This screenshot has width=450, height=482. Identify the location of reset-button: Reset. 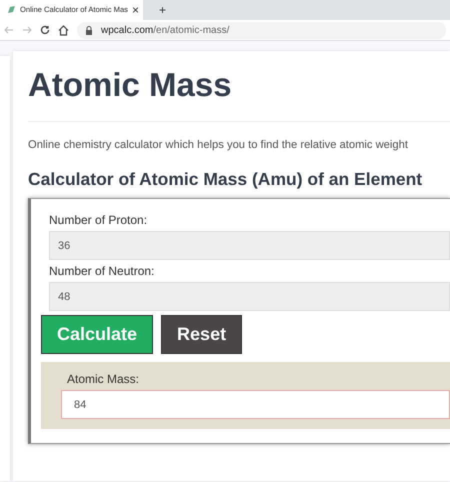
(201, 334).